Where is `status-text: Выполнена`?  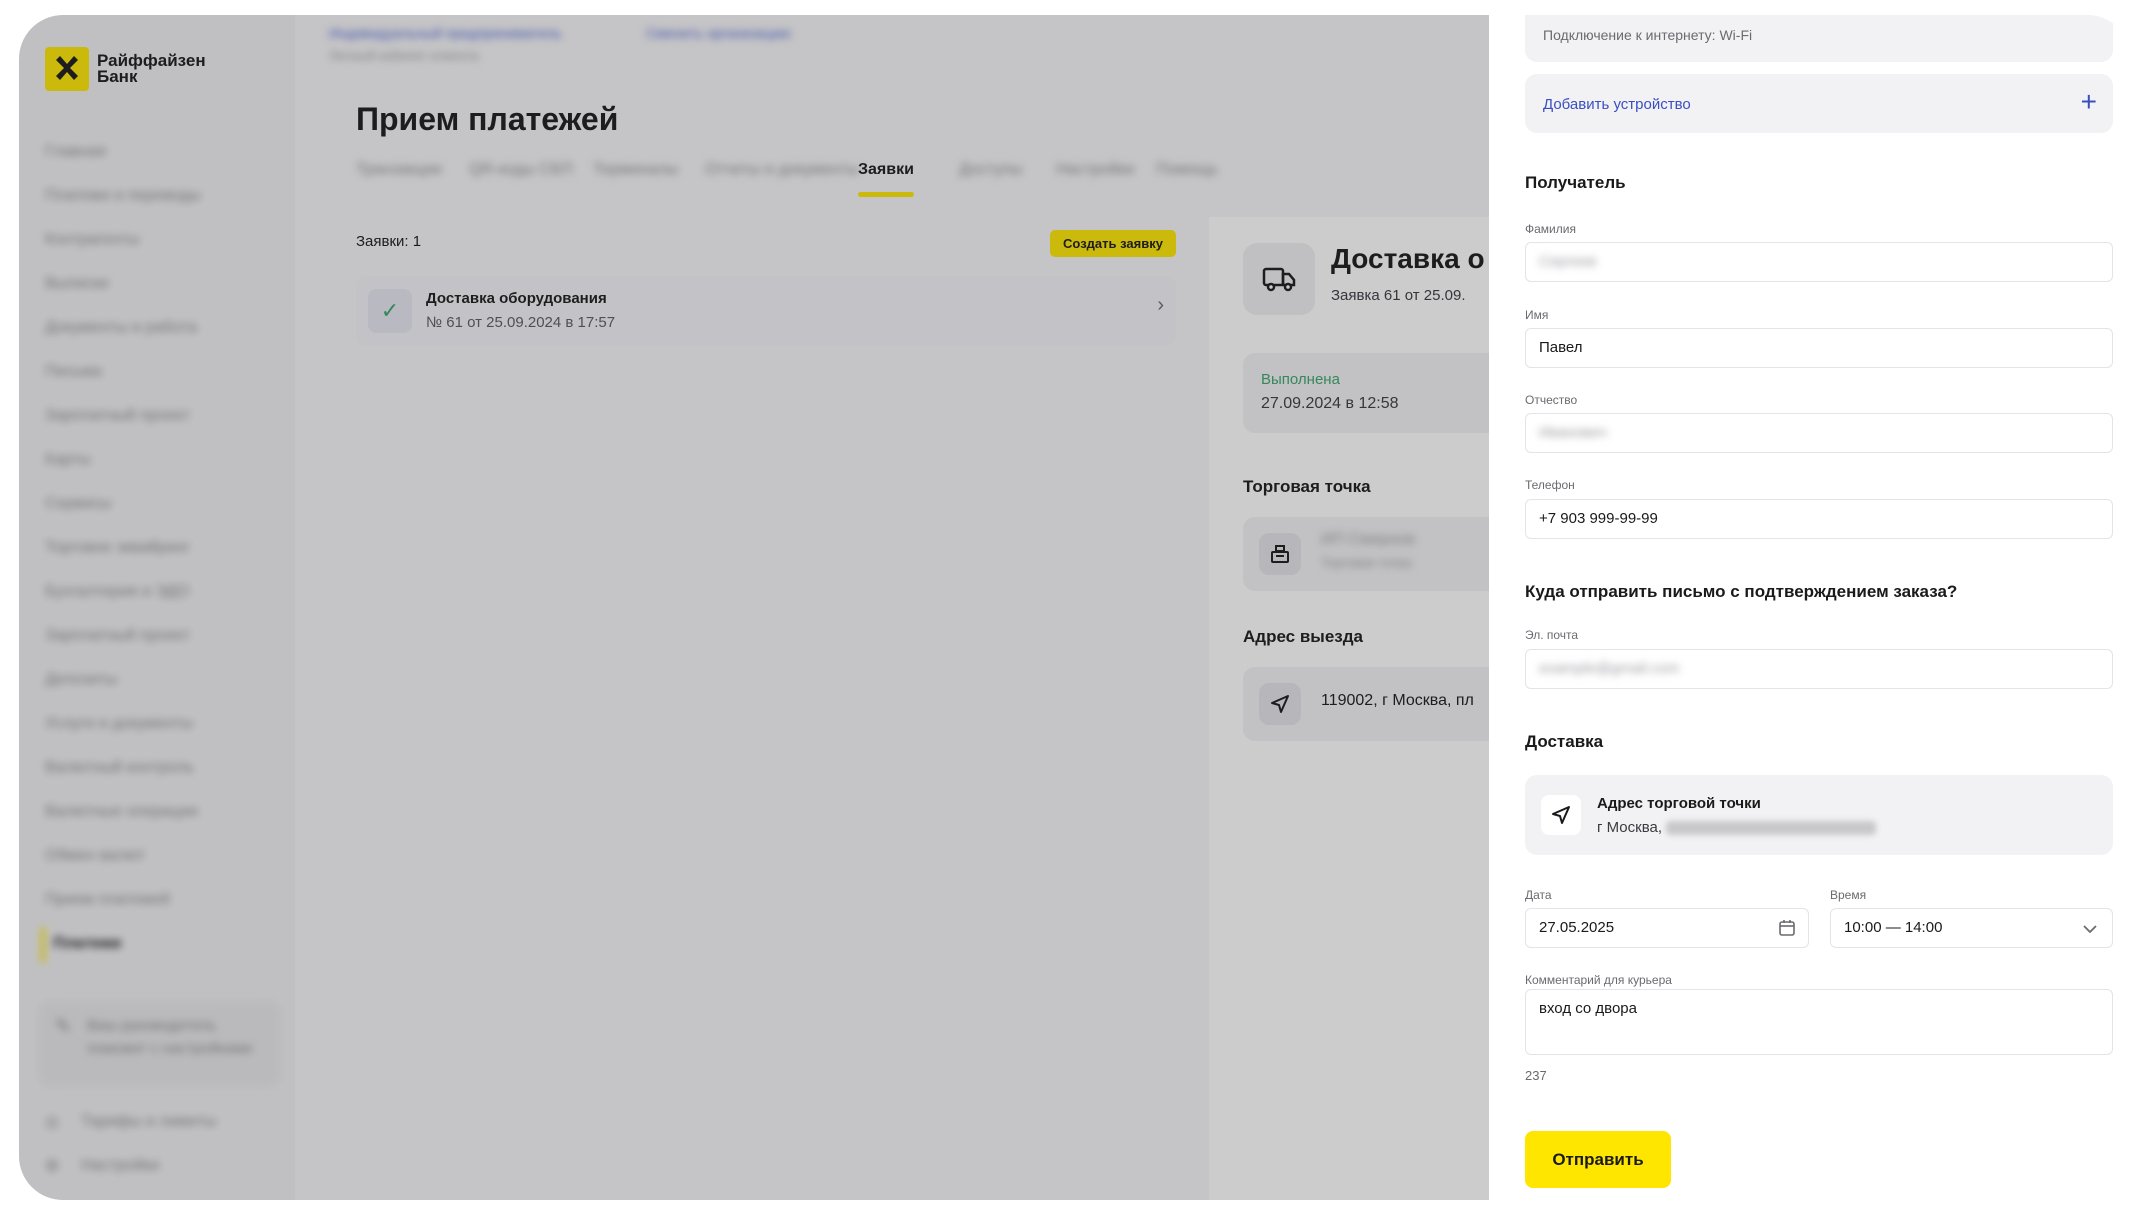
status-text: Выполнена is located at coordinates (1300, 379).